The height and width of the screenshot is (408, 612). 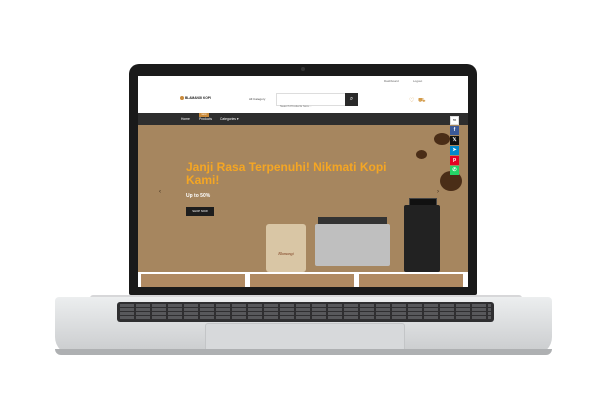 I want to click on whatsapp-icon: ✆, so click(x=454, y=170).